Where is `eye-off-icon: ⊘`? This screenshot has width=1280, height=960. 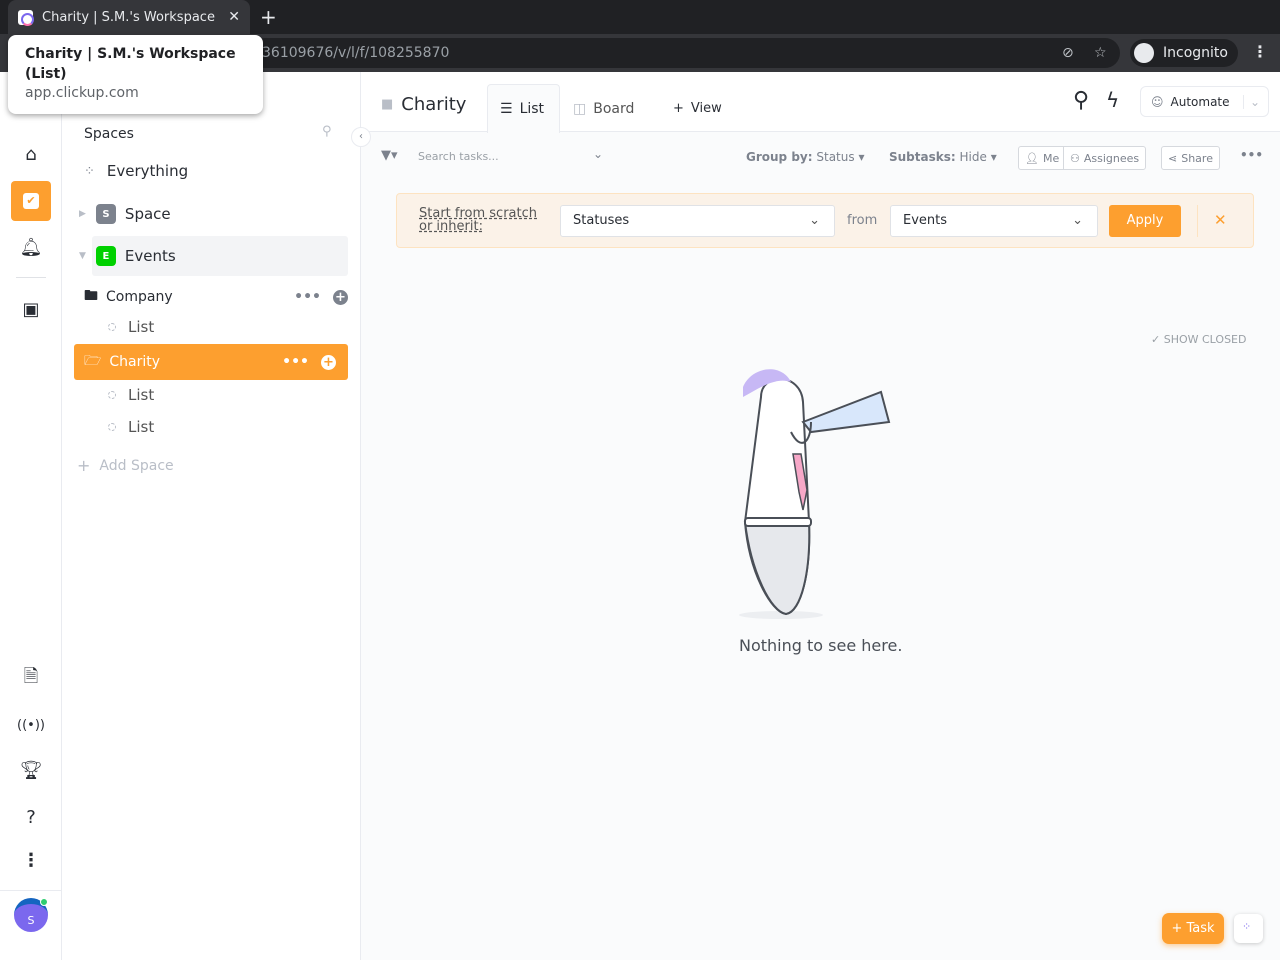
eye-off-icon: ⊘ is located at coordinates (1068, 53).